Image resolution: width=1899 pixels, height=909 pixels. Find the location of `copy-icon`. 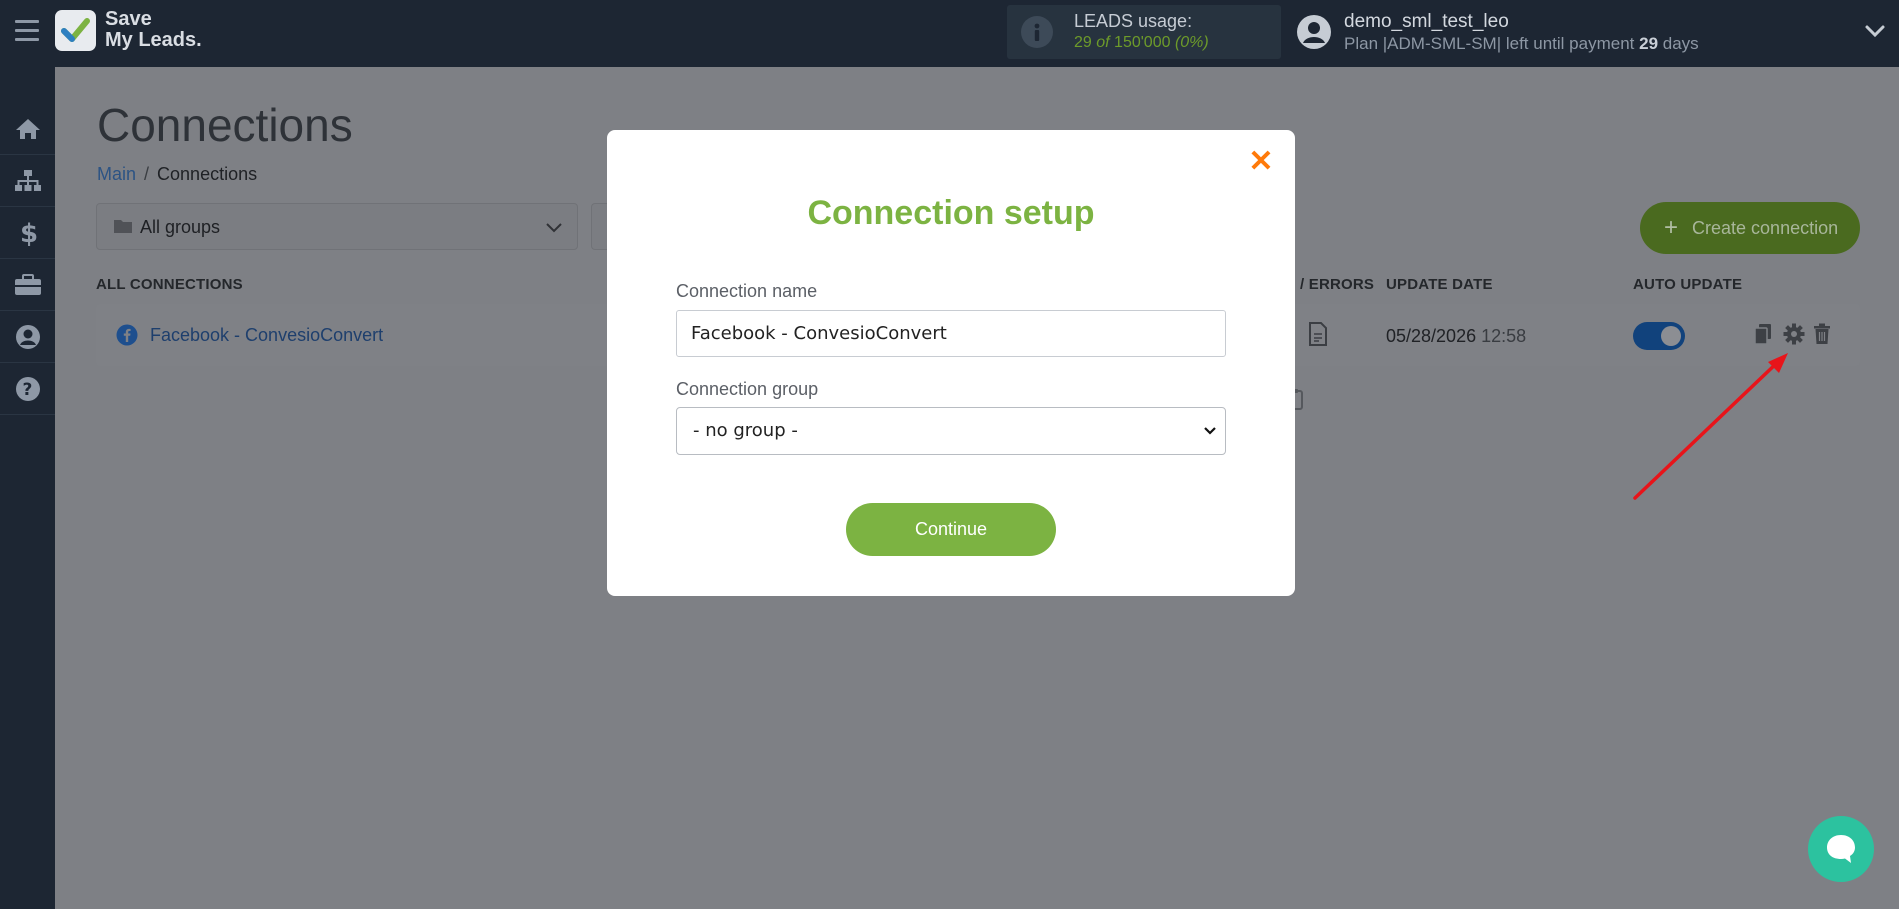

copy-icon is located at coordinates (1763, 334).